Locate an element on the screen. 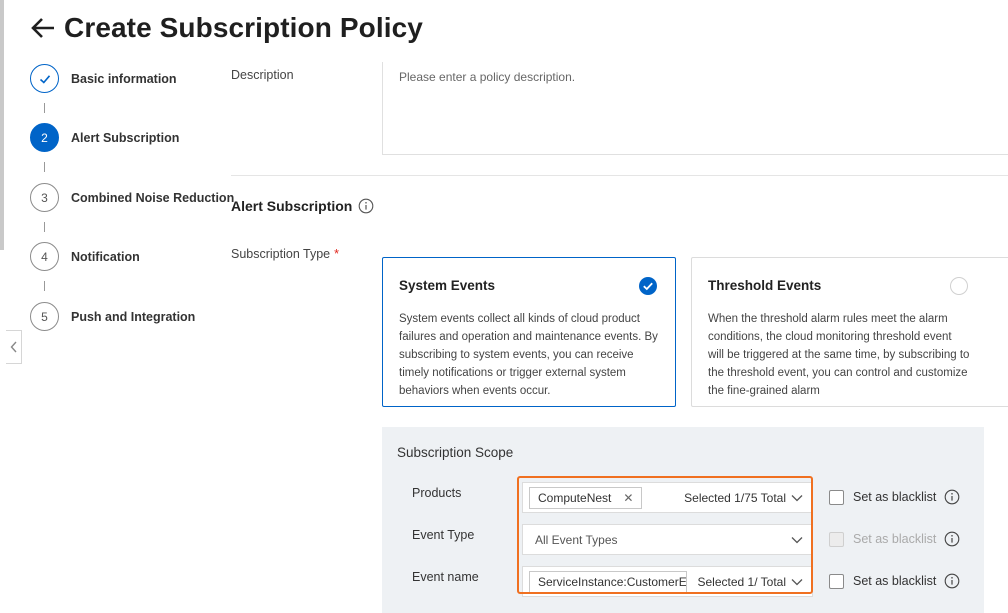 The image size is (1008, 613). unchecked-radio is located at coordinates (959, 286).